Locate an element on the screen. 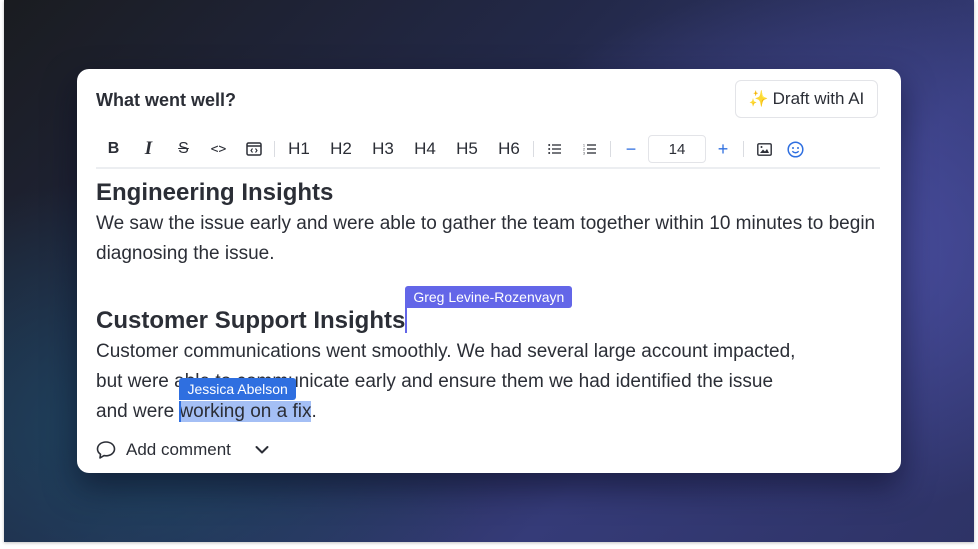  collaborator-label: Jessica Abelson is located at coordinates (237, 389).